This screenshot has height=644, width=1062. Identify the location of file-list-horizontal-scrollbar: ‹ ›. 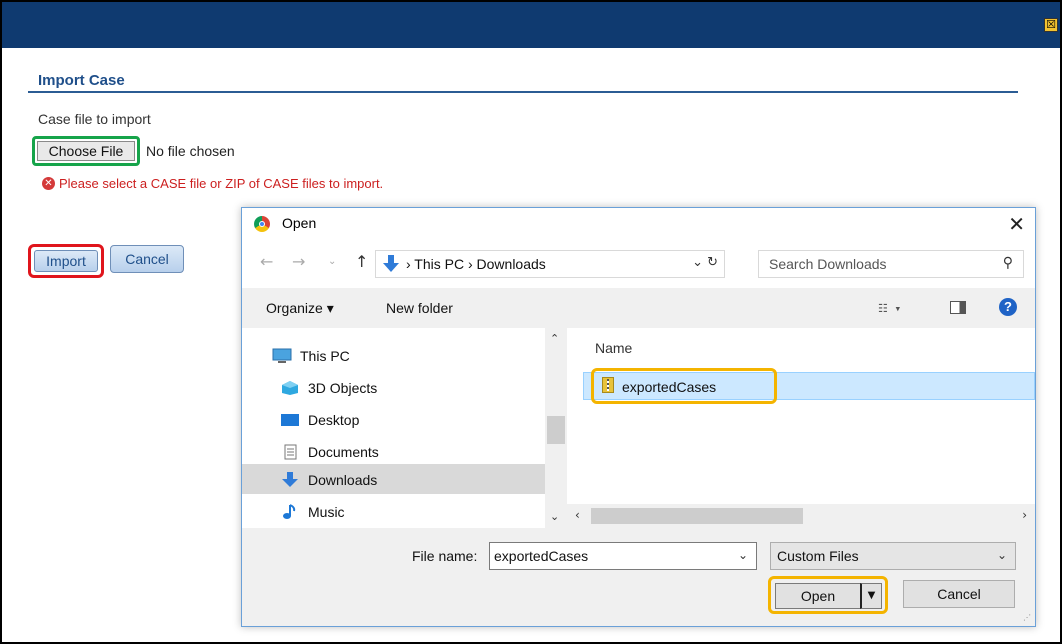
(801, 516).